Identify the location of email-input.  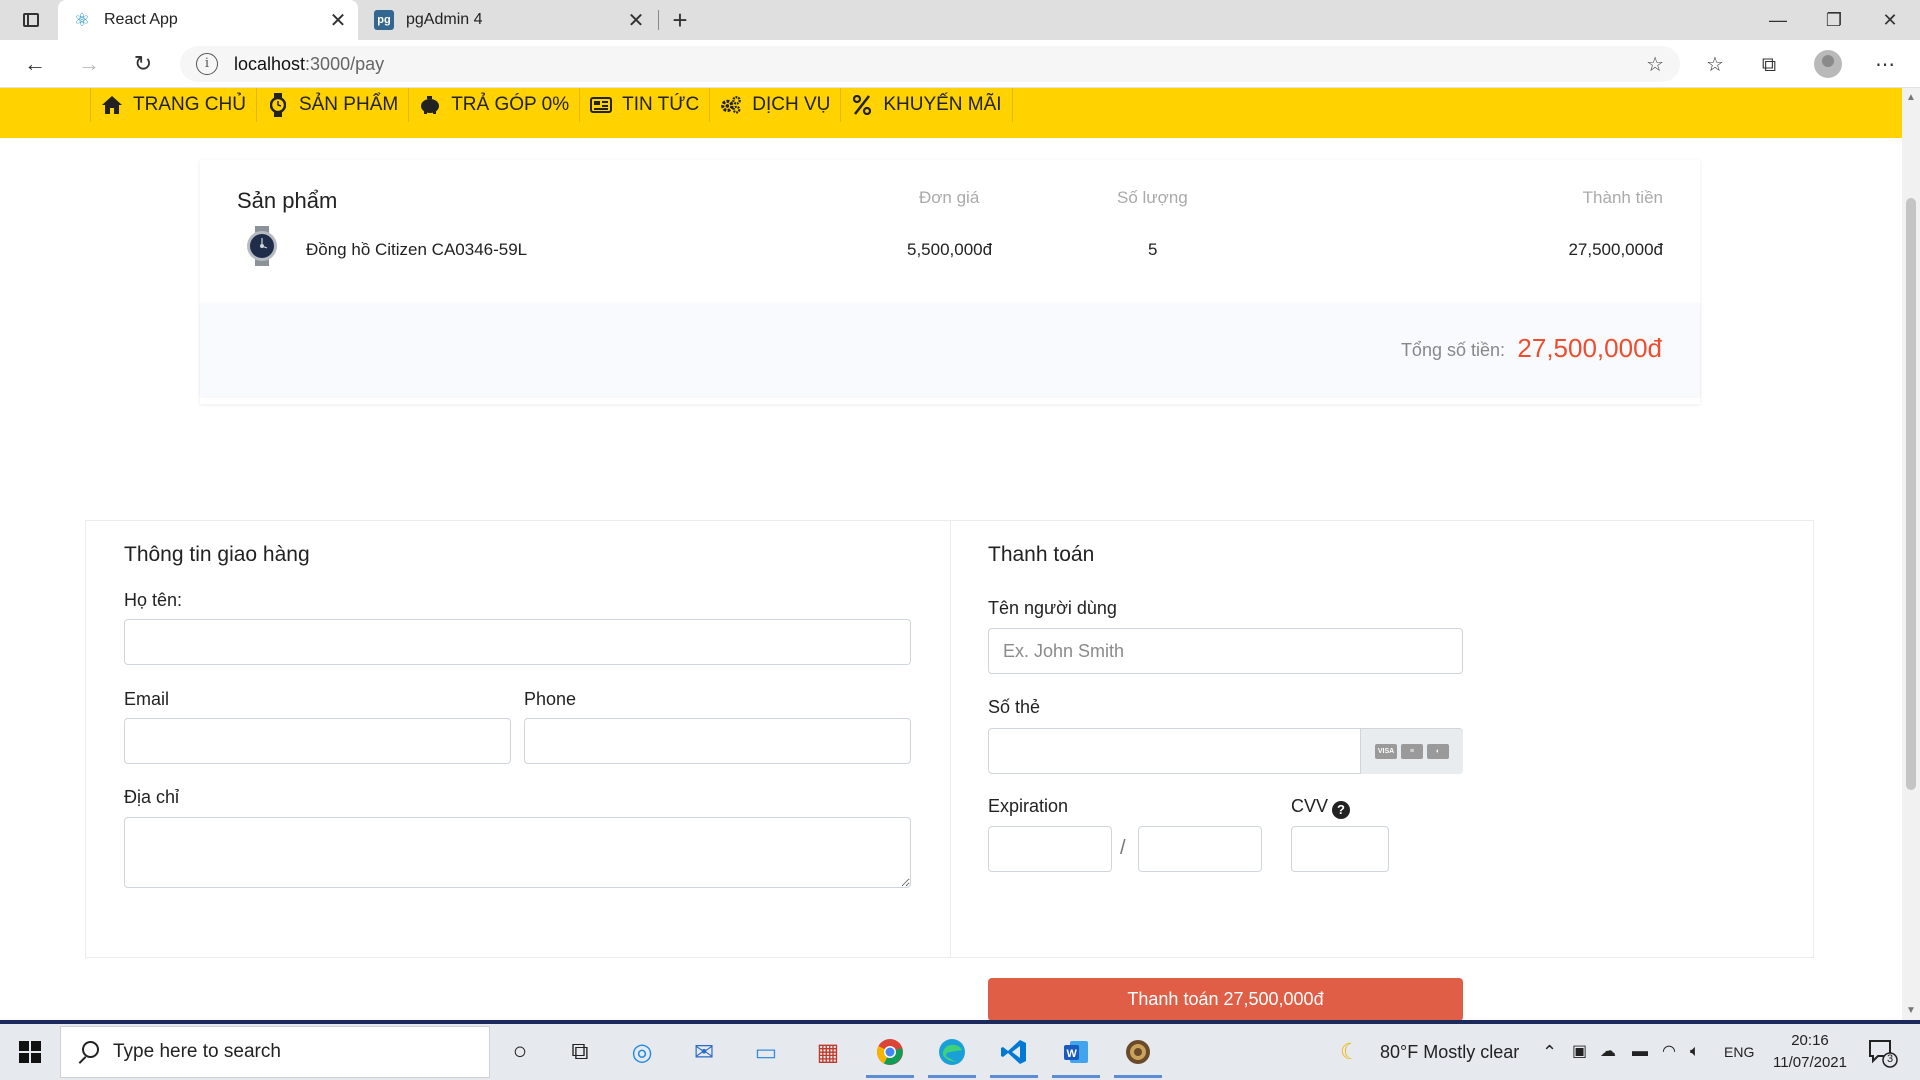
(317, 741).